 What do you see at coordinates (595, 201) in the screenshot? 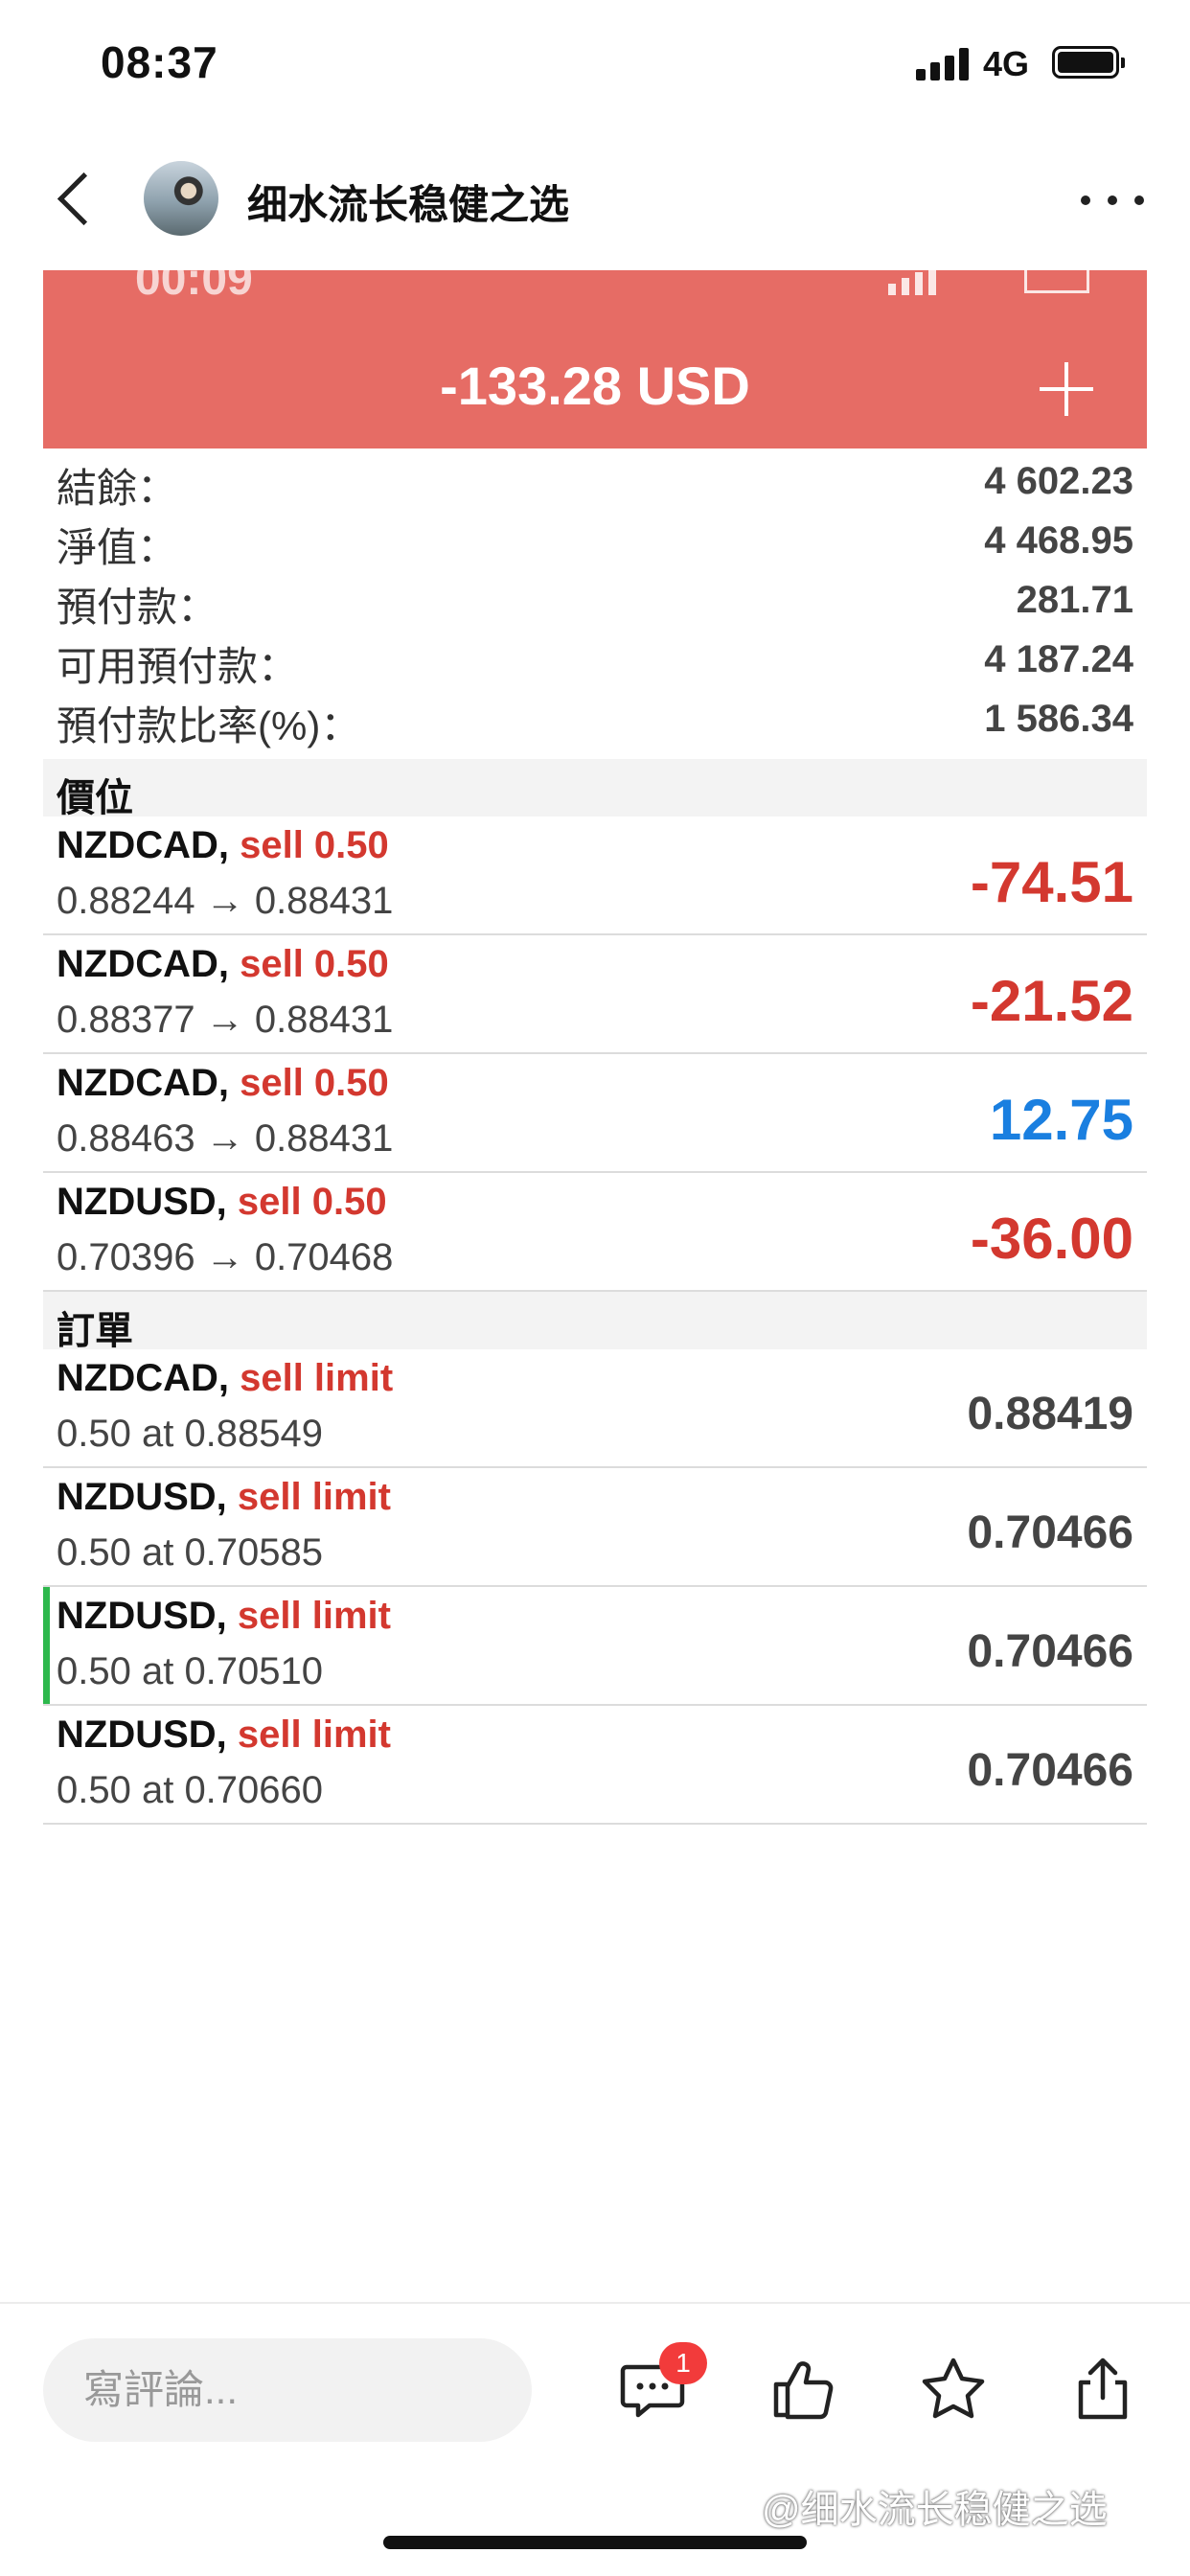
I see `nav-bar: 细水流长稳健之选` at bounding box center [595, 201].